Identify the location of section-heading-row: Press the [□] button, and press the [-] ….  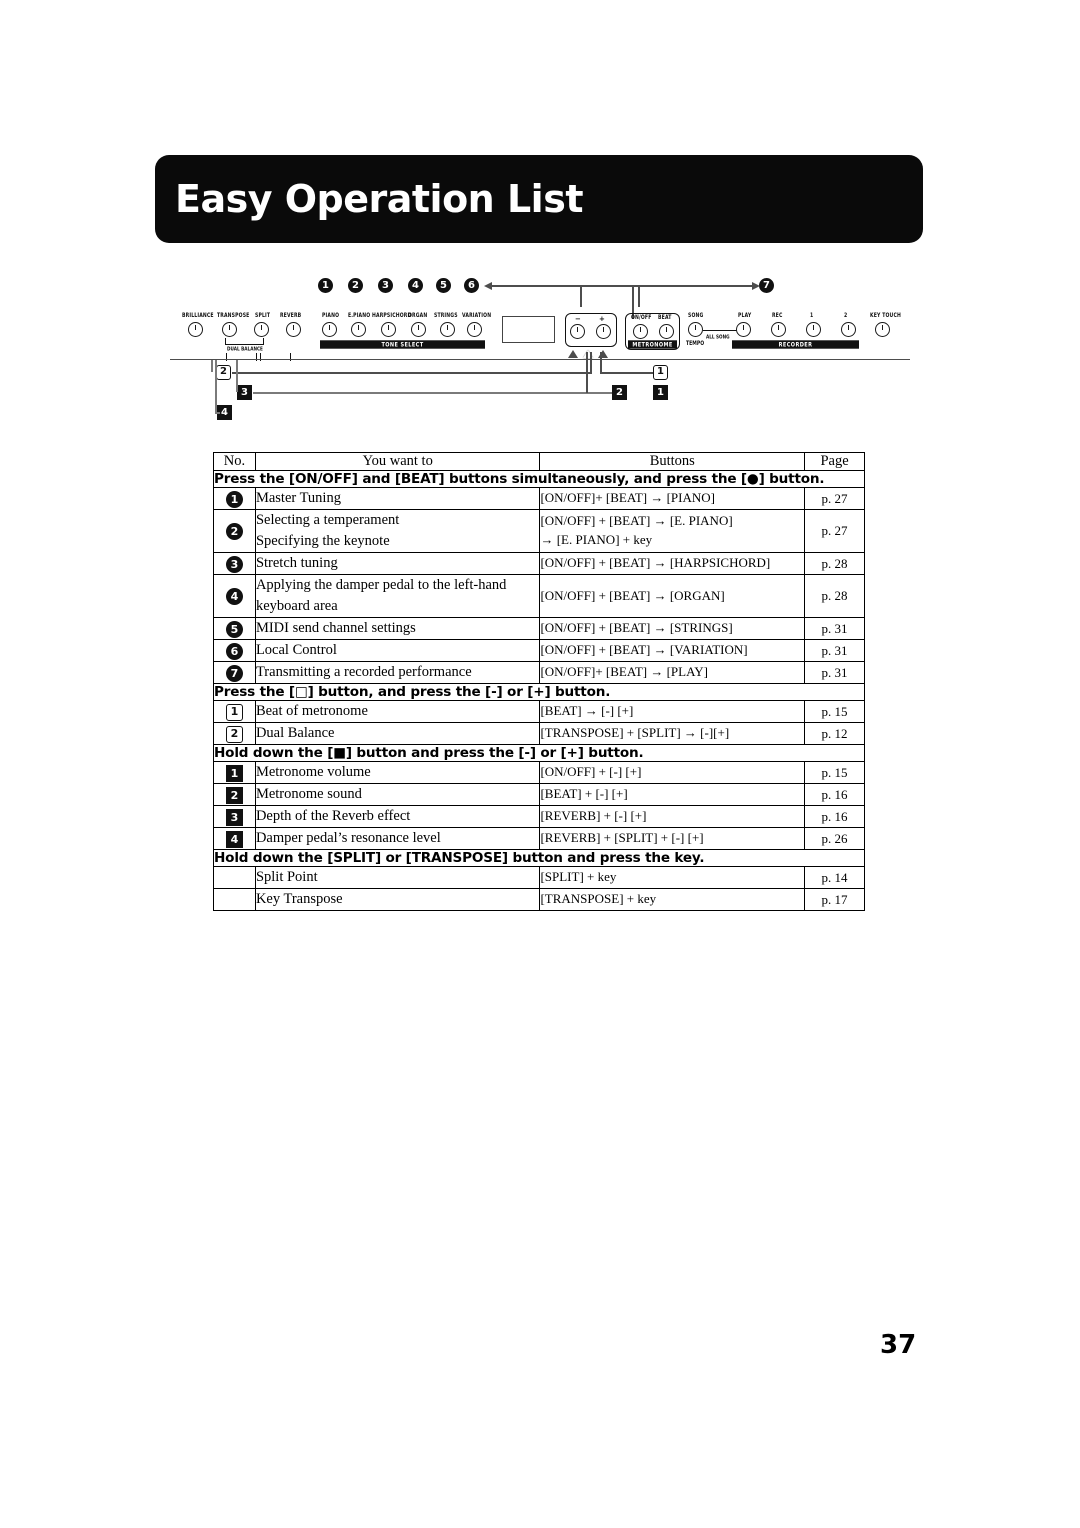
(539, 692).